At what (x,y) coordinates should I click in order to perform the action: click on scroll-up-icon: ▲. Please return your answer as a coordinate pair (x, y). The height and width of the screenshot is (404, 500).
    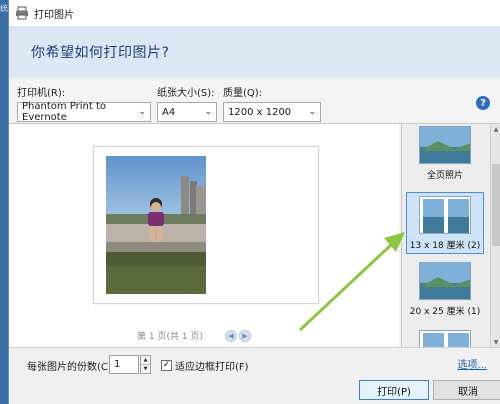
    Looking at the image, I should click on (495, 129).